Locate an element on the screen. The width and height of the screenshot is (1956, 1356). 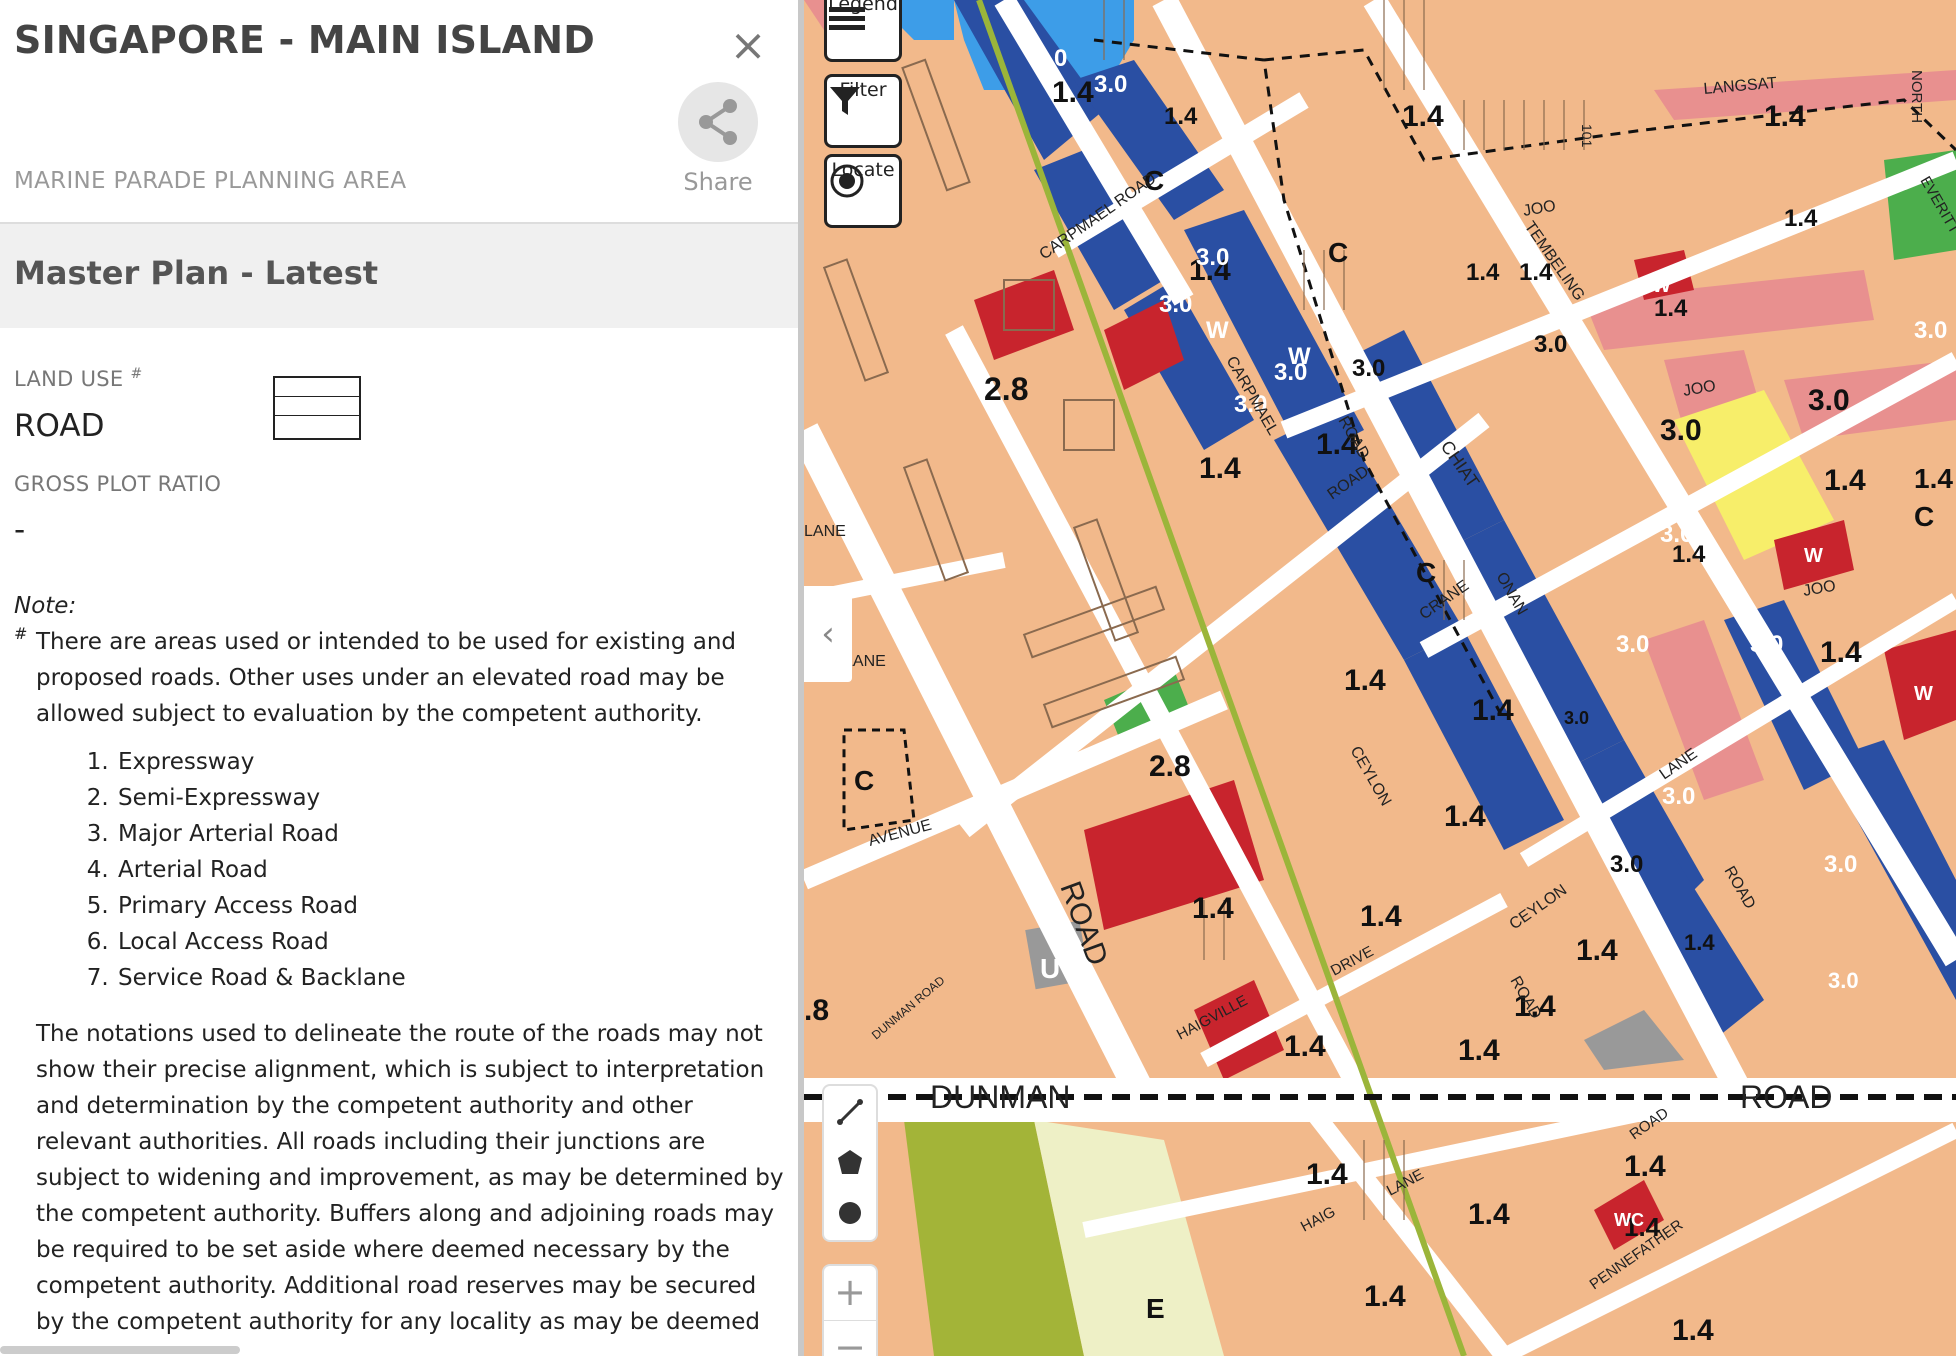
draw-line-button is located at coordinates (850, 1113).